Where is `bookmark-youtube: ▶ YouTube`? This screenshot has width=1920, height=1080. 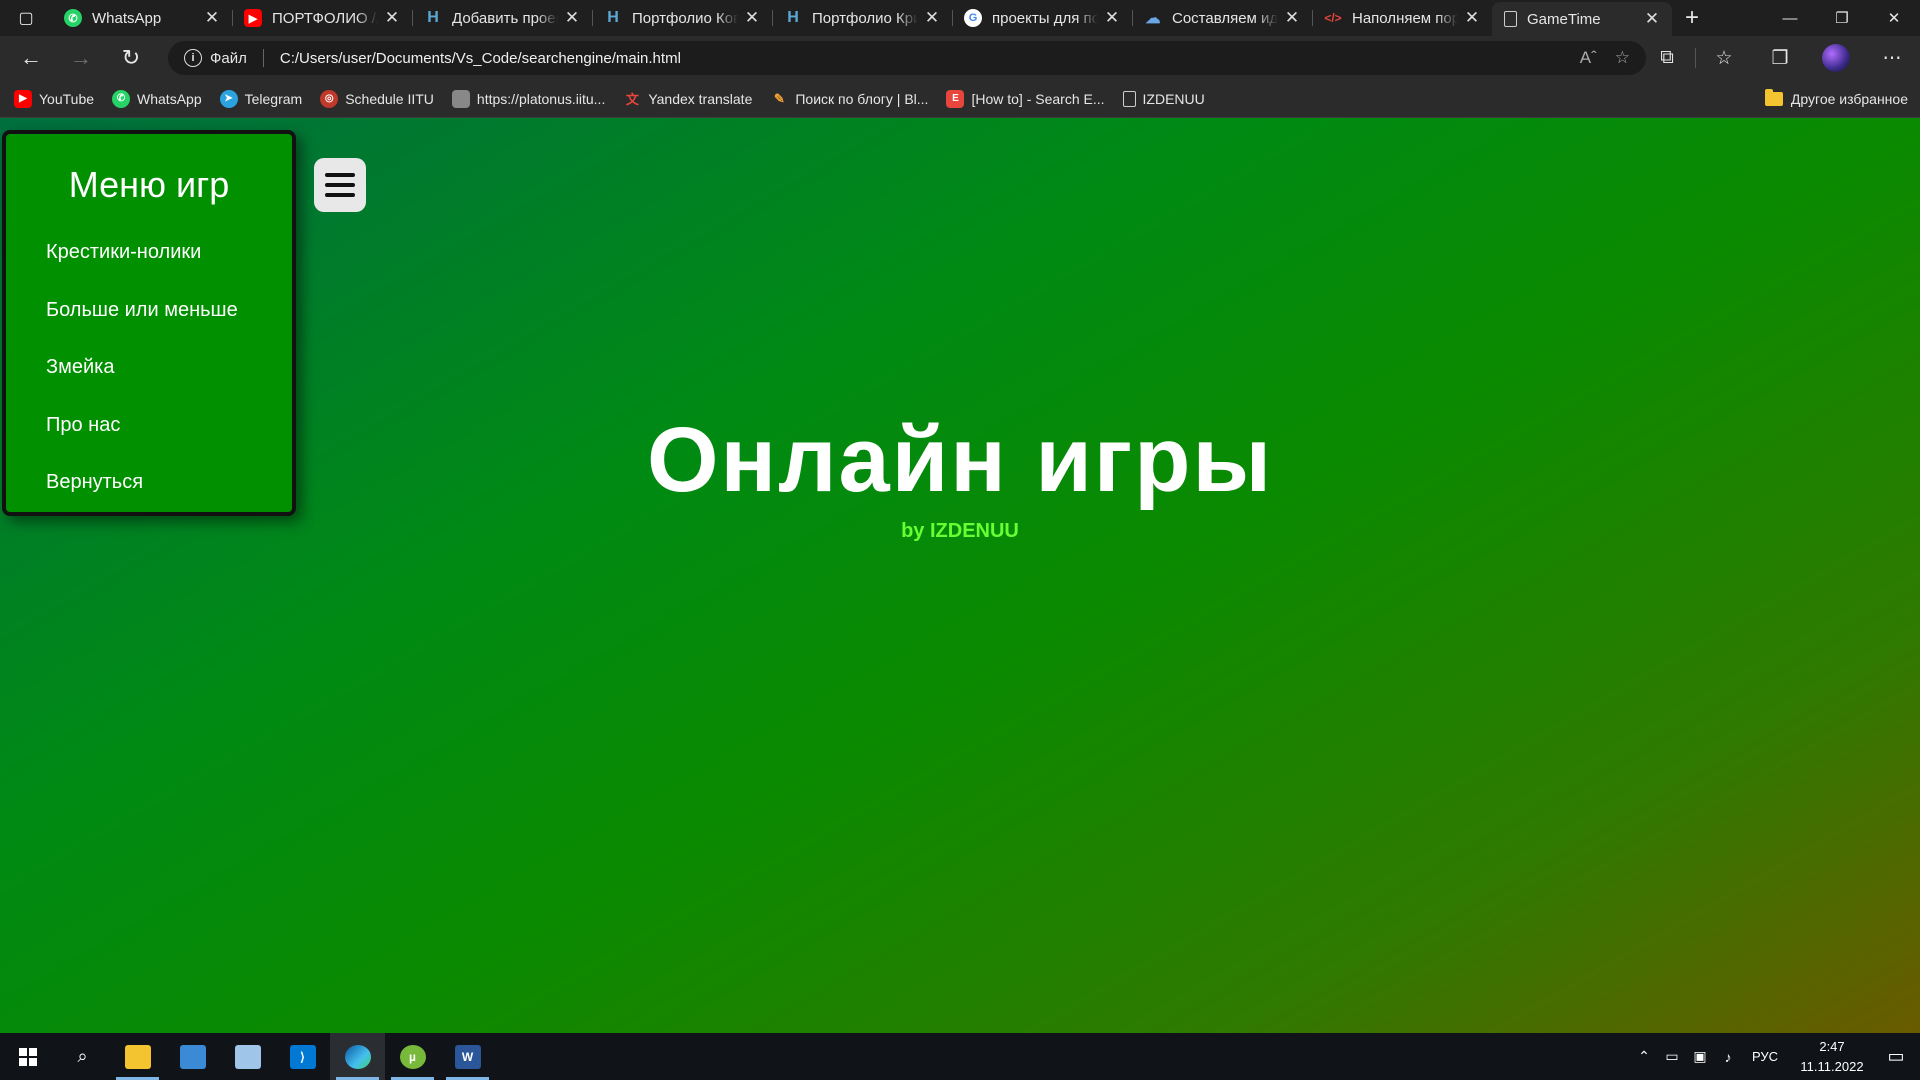 bookmark-youtube: ▶ YouTube is located at coordinates (54, 98).